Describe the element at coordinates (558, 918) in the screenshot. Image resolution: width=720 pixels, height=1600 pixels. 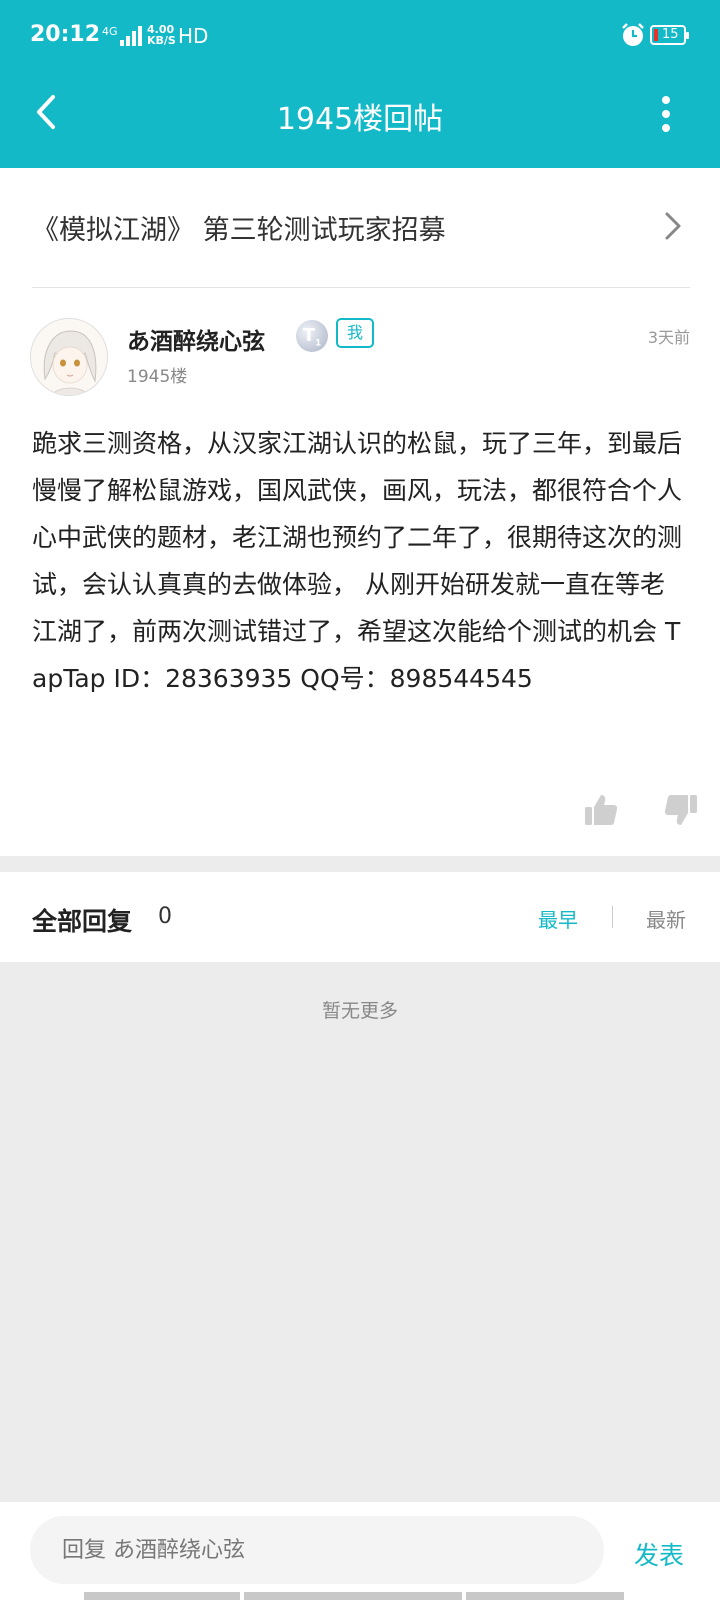
I see `sort-earliest-tab: 最早` at that location.